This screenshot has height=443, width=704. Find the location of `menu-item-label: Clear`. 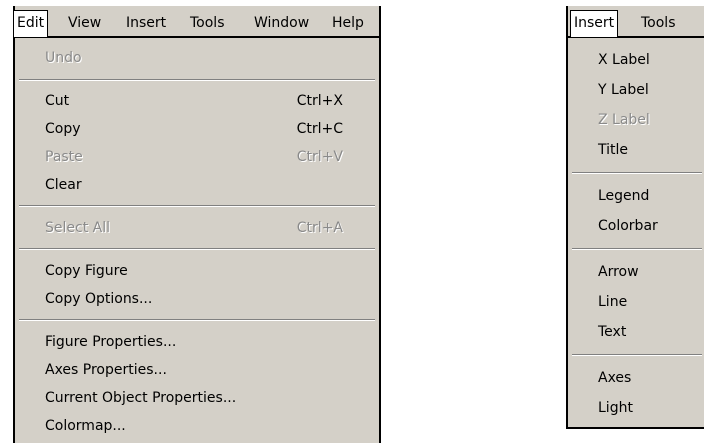

menu-item-label: Clear is located at coordinates (63, 185).